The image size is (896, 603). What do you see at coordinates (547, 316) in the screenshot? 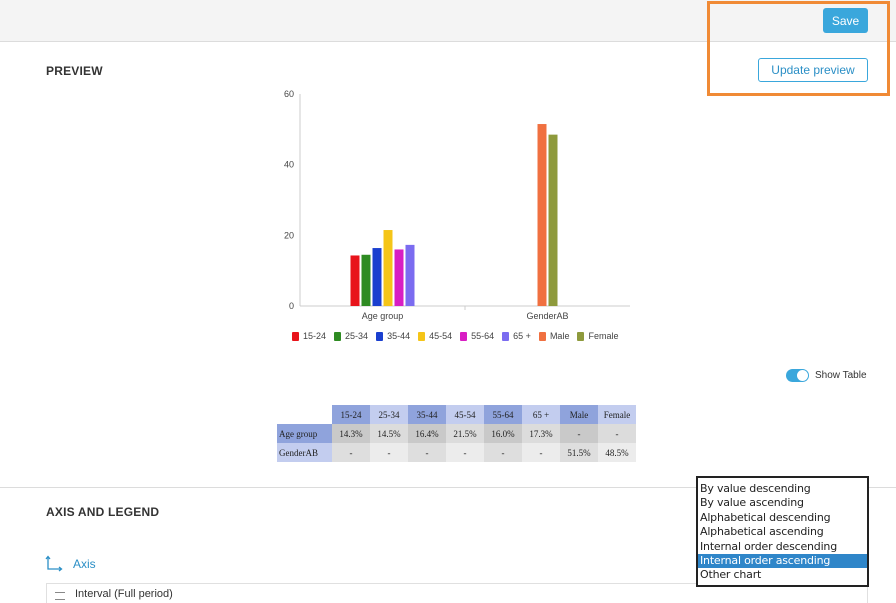
I see `x-tick-label: GenderAB` at bounding box center [547, 316].